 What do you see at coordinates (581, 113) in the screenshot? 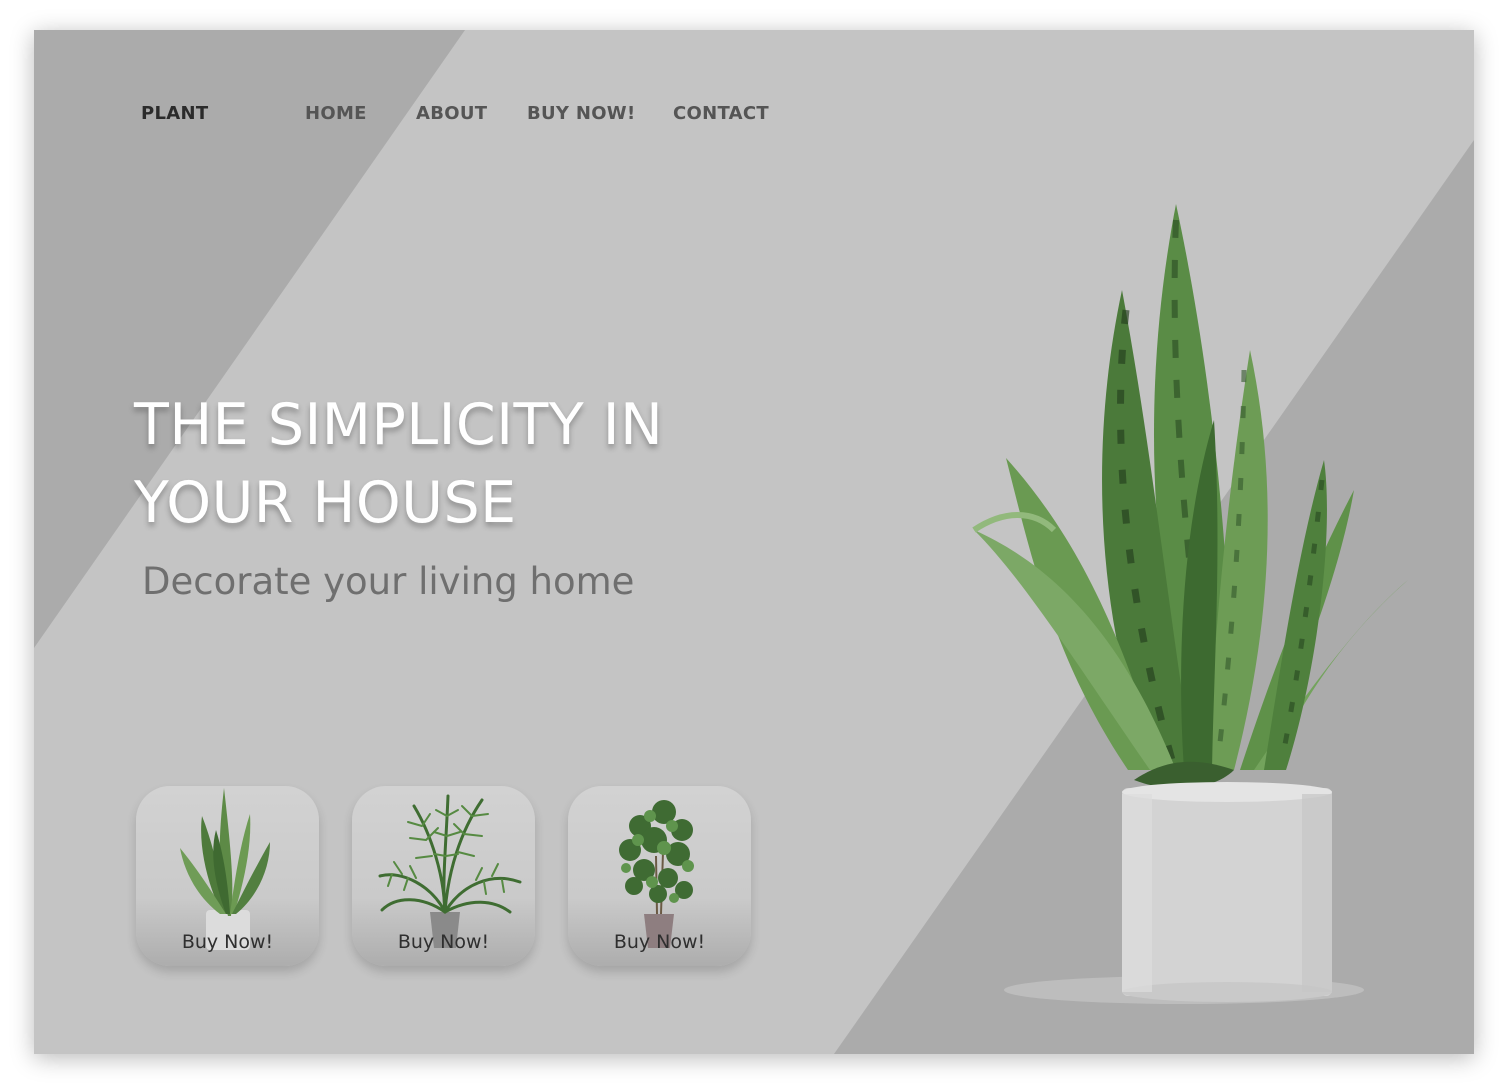
I see `nav-buy-now: BUY NOW!` at bounding box center [581, 113].